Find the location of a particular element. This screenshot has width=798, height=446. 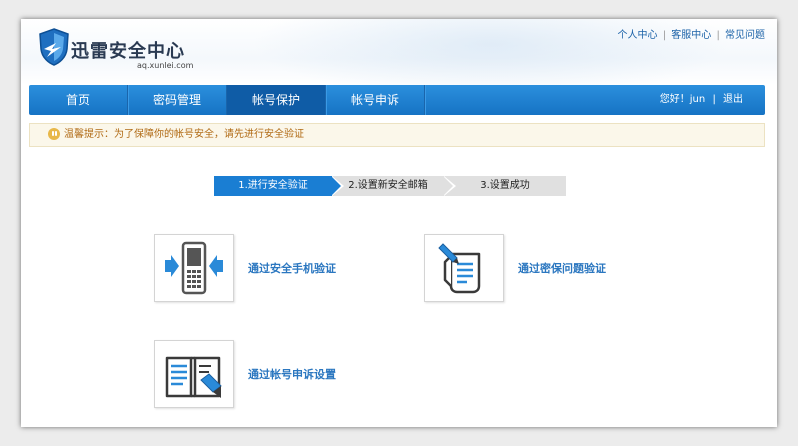

logo-domain: aq.xunlei.com is located at coordinates (165, 65).